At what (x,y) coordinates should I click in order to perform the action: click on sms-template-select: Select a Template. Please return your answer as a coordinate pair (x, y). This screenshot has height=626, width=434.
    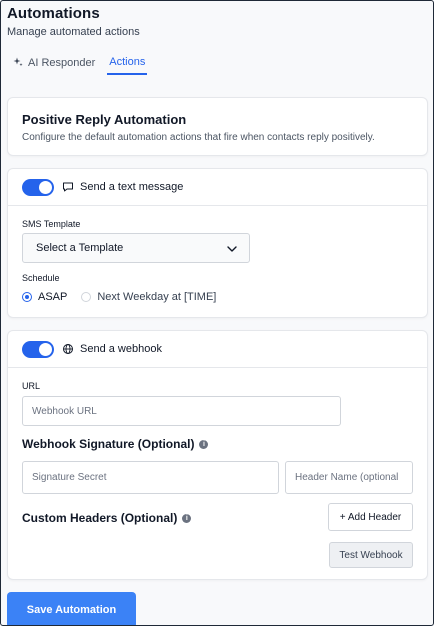
    Looking at the image, I should click on (136, 248).